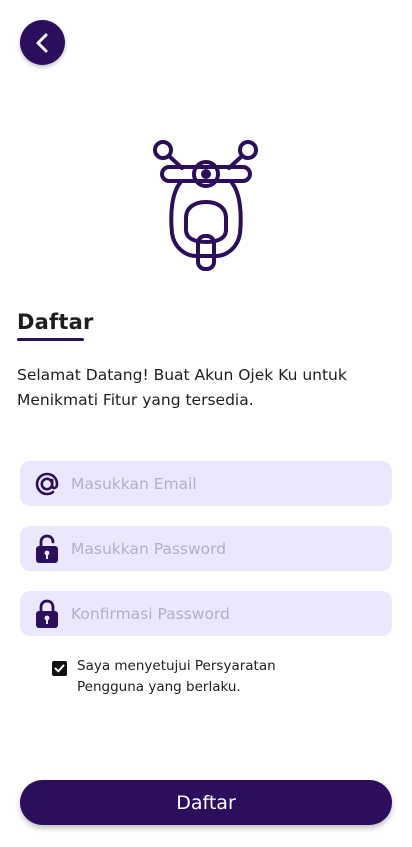 Image resolution: width=412 pixels, height=847 pixels. Describe the element at coordinates (47, 549) in the screenshot. I see `unlock-icon` at that location.